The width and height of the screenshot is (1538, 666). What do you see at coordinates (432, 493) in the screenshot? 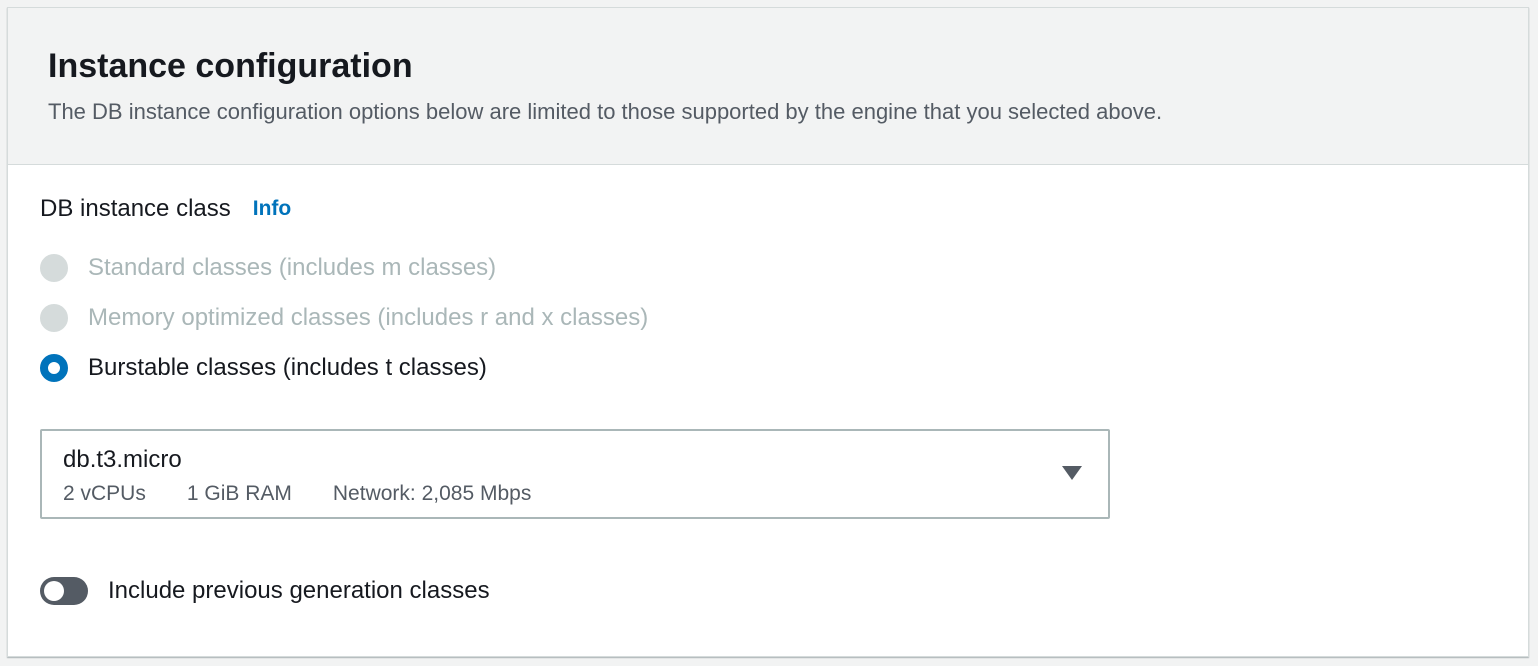
I see `network-speed: Network: 2,085 Mbps` at bounding box center [432, 493].